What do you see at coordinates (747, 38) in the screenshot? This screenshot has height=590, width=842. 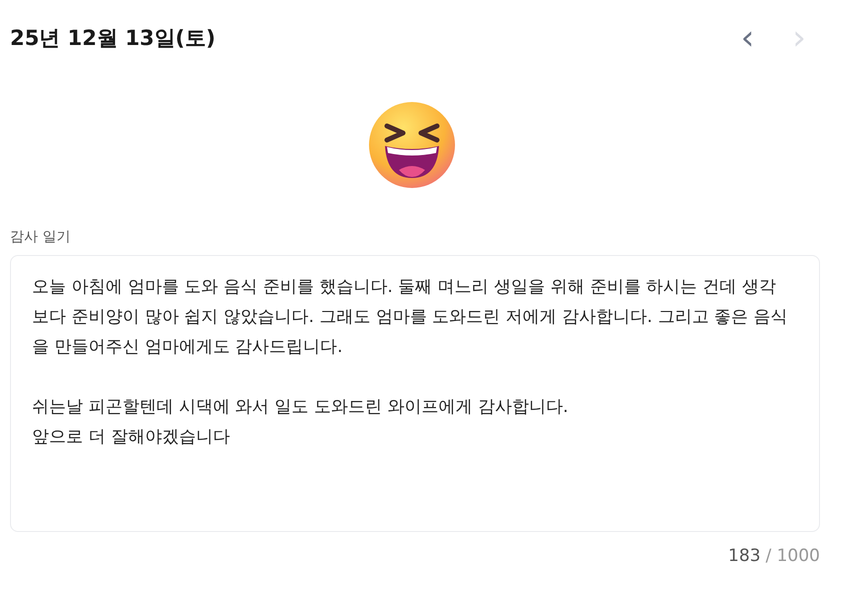 I see `previous-button: ‹` at bounding box center [747, 38].